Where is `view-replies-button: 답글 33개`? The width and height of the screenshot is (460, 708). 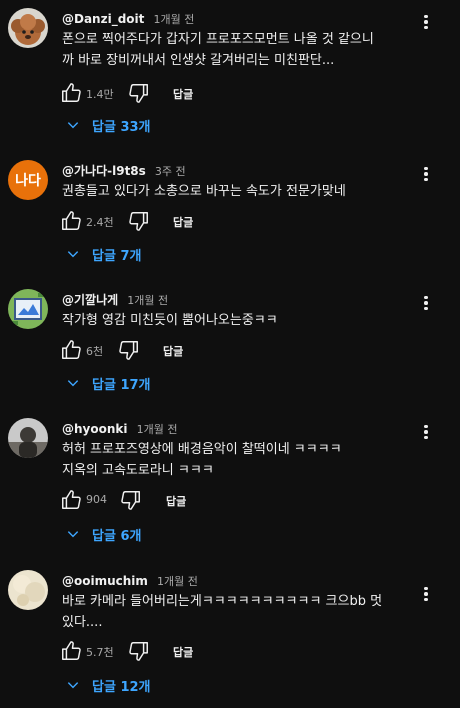
view-replies-button: 답글 33개 is located at coordinates (108, 125).